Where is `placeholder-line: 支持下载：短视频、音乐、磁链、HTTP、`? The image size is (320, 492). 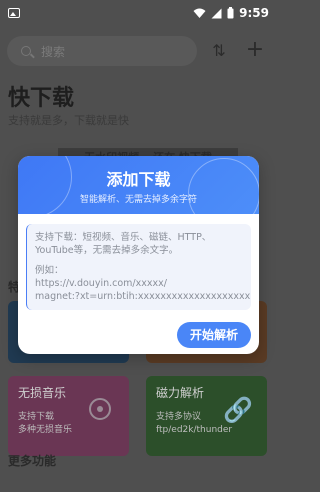
placeholder-line: 支持下载：短视频、音乐、磁链、HTTP、 is located at coordinates (123, 237).